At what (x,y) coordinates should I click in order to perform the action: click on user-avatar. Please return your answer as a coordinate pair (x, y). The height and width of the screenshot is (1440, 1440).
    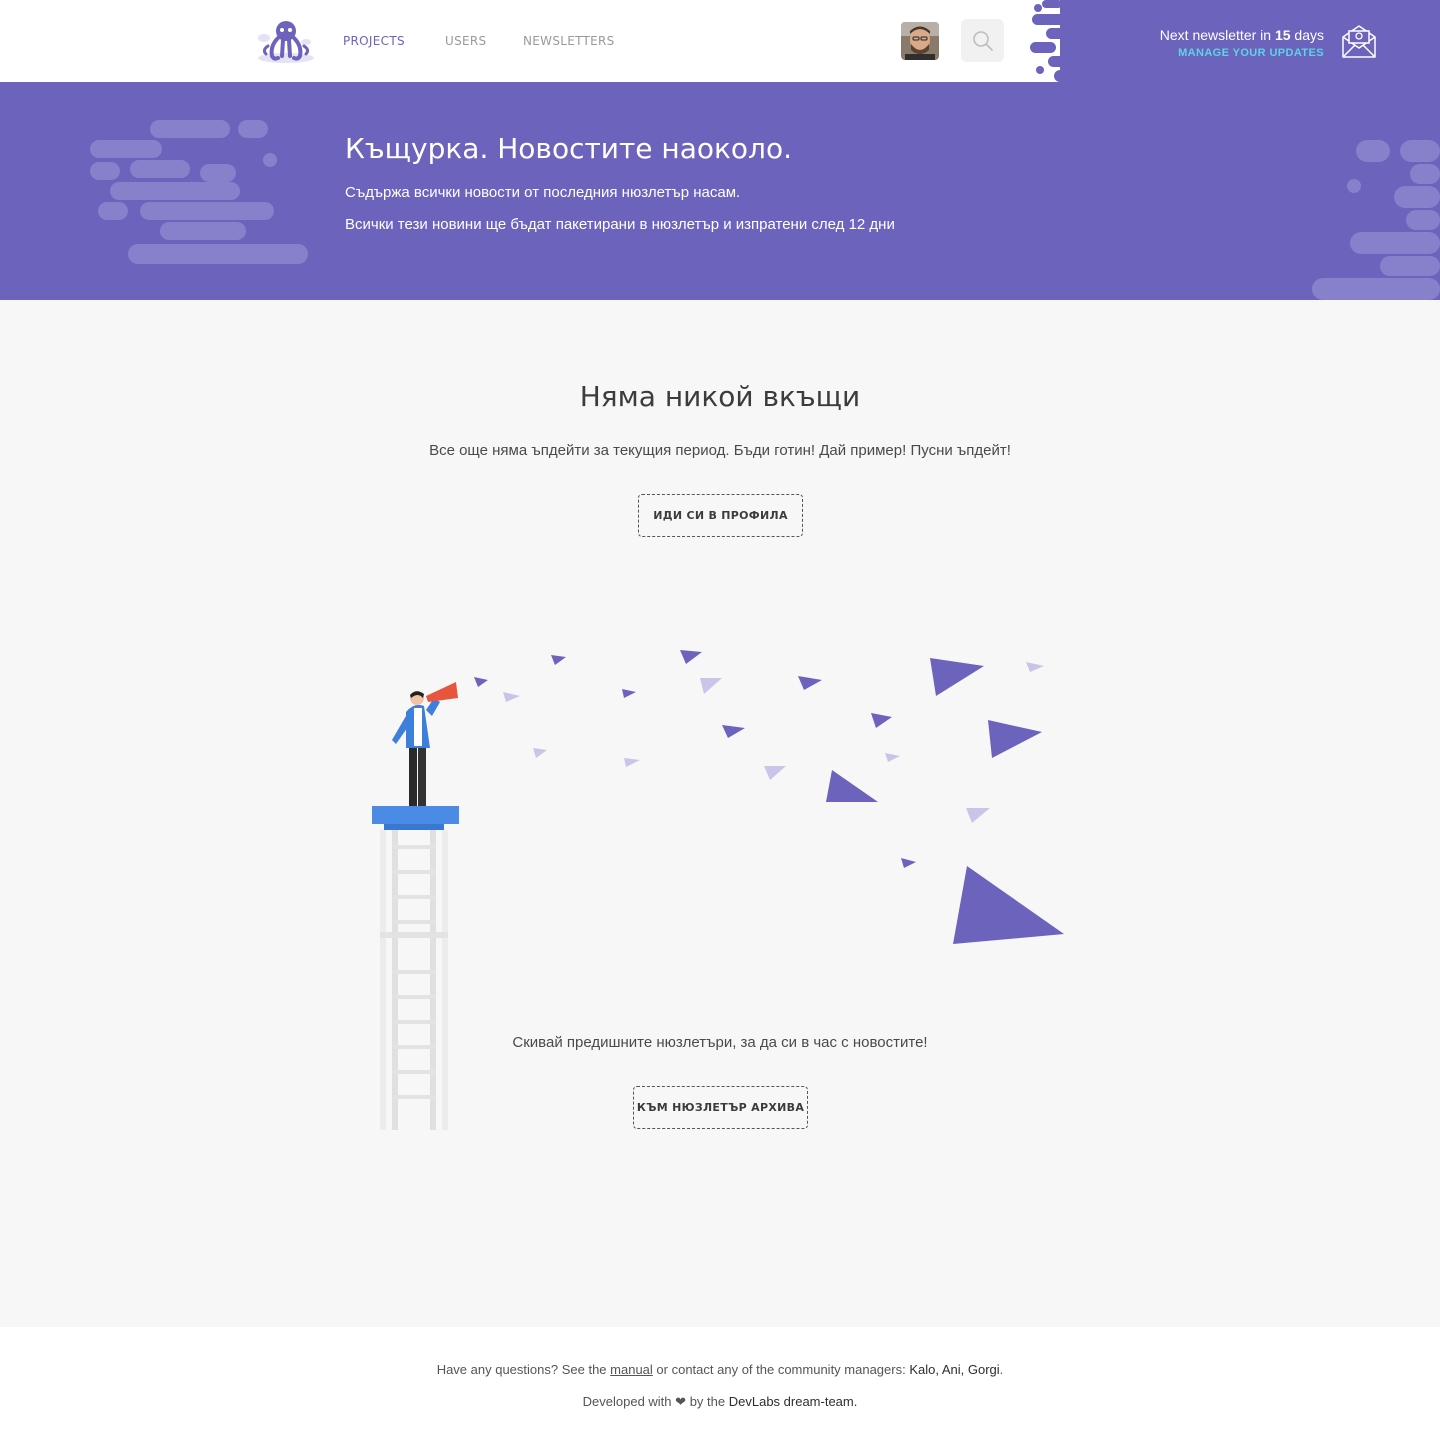
    Looking at the image, I should click on (920, 41).